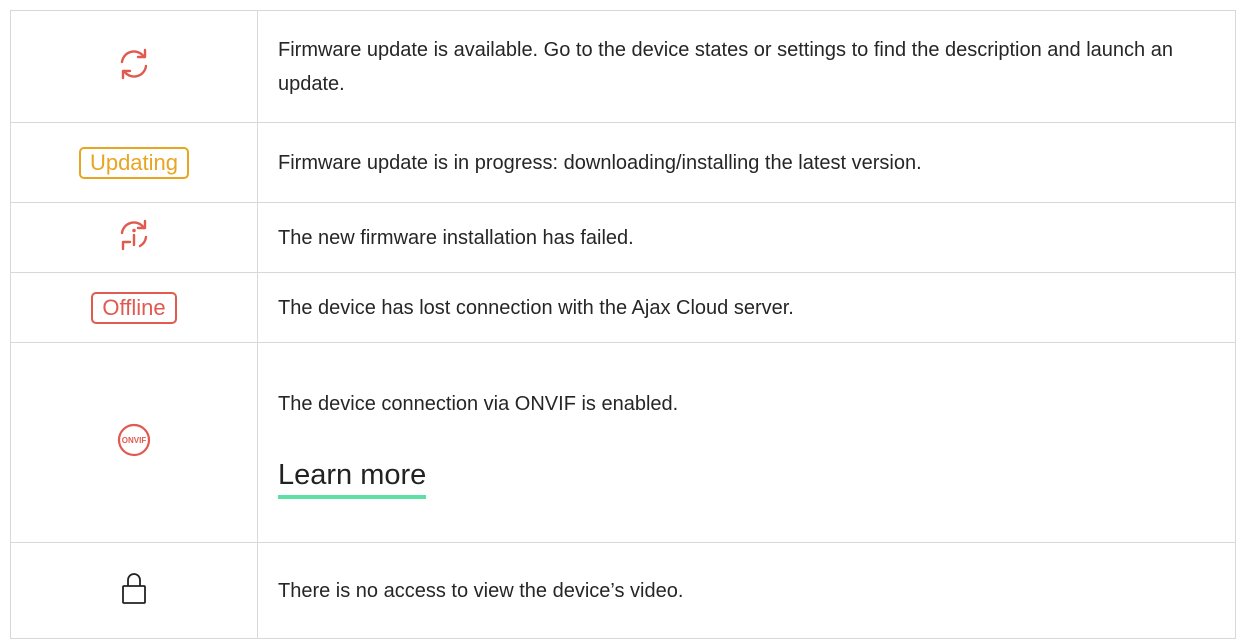  I want to click on update-failed-icon, so click(134, 237).